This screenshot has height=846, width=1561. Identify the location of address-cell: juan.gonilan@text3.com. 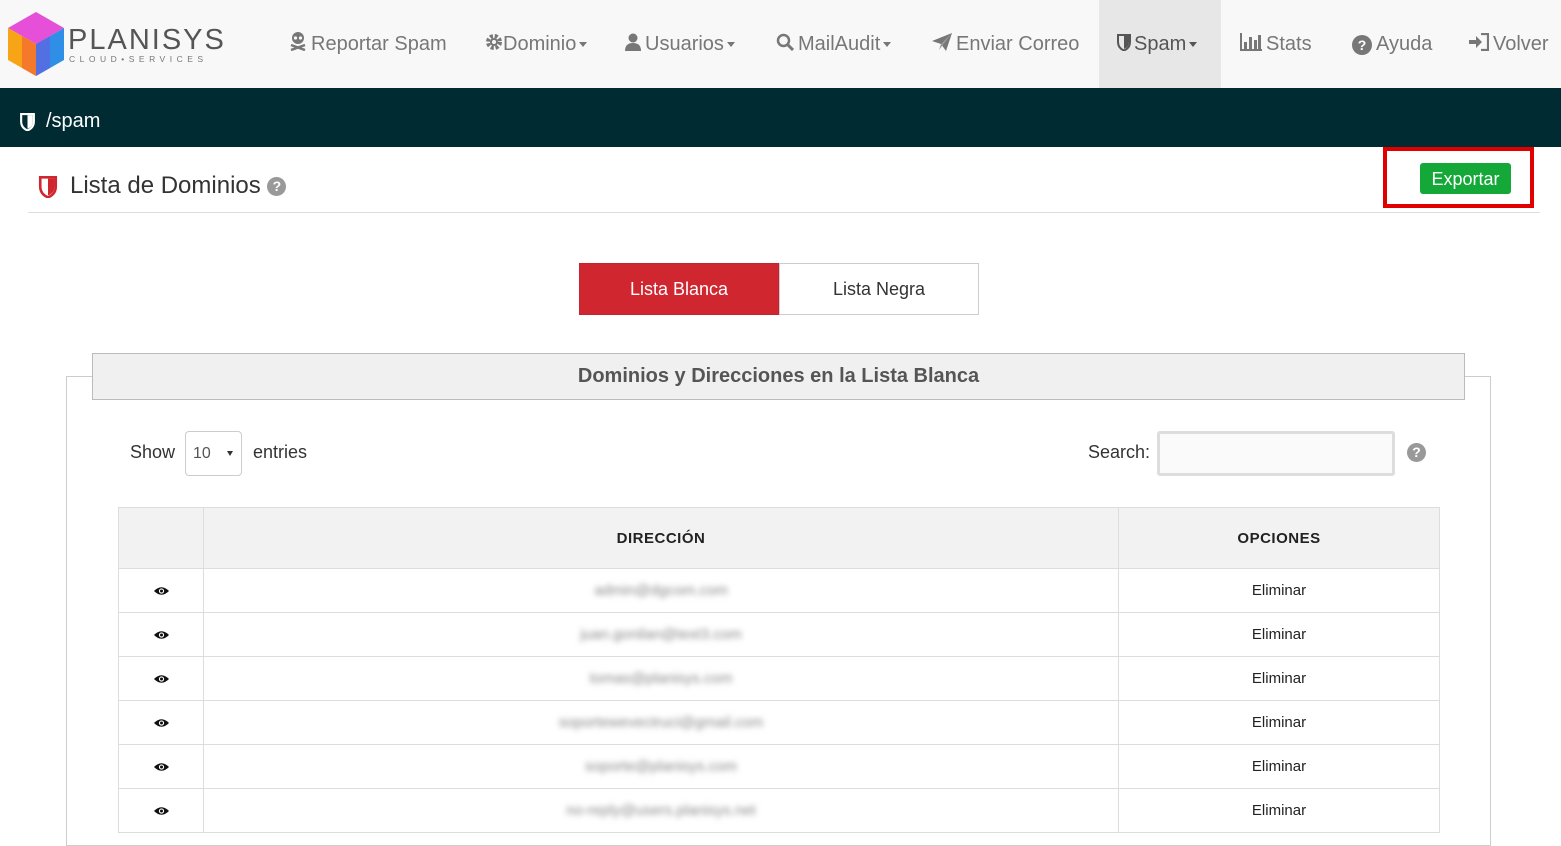
(661, 634).